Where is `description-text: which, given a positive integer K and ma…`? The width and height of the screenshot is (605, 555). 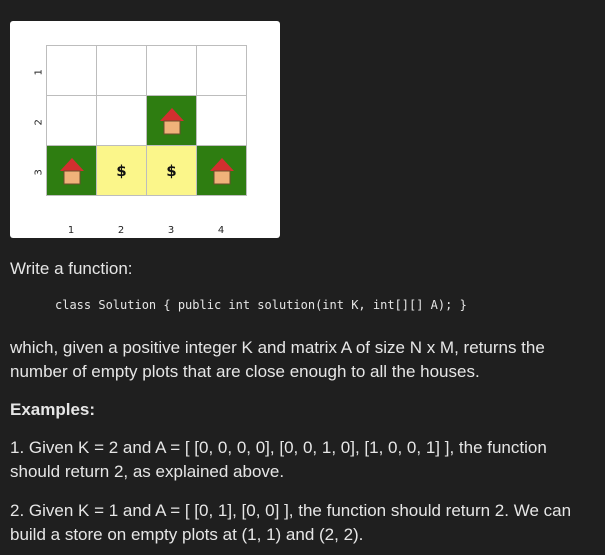 description-text: which, given a positive integer K and ma… is located at coordinates (277, 359).